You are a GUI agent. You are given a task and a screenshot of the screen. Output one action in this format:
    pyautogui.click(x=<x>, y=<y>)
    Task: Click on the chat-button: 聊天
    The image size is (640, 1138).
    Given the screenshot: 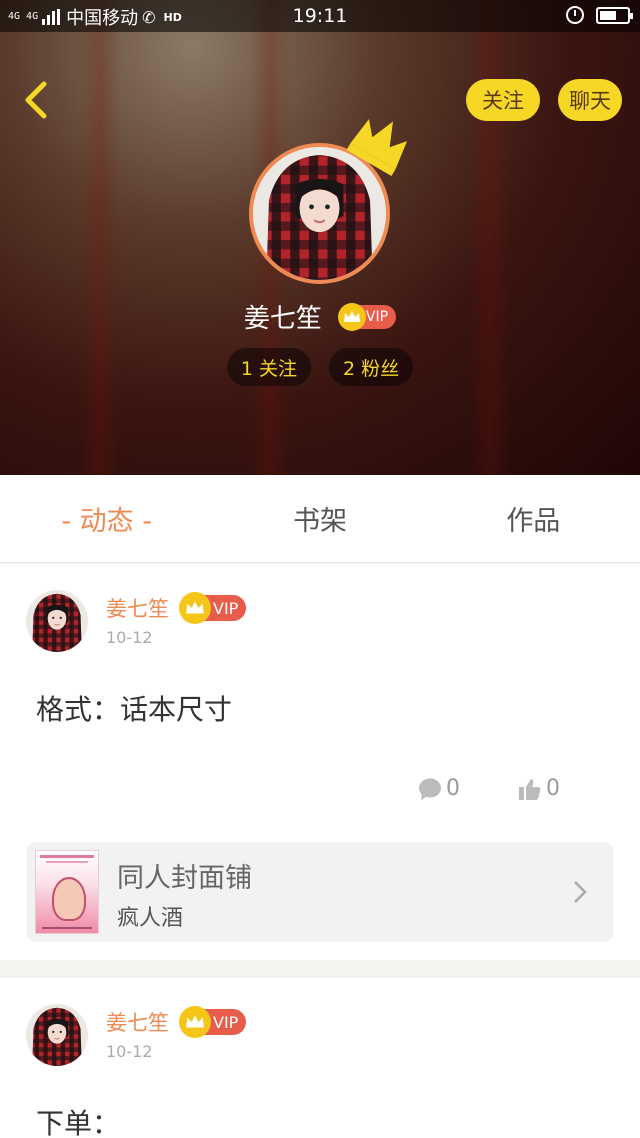 What is the action you would take?
    pyautogui.click(x=590, y=100)
    